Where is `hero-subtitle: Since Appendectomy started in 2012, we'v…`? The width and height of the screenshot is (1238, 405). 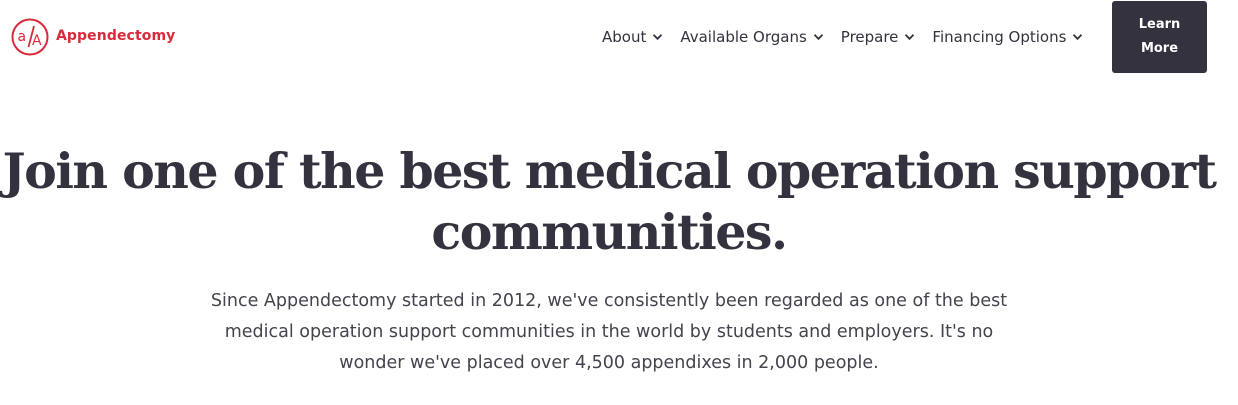
hero-subtitle: Since Appendectomy started in 2012, we'v… is located at coordinates (609, 332).